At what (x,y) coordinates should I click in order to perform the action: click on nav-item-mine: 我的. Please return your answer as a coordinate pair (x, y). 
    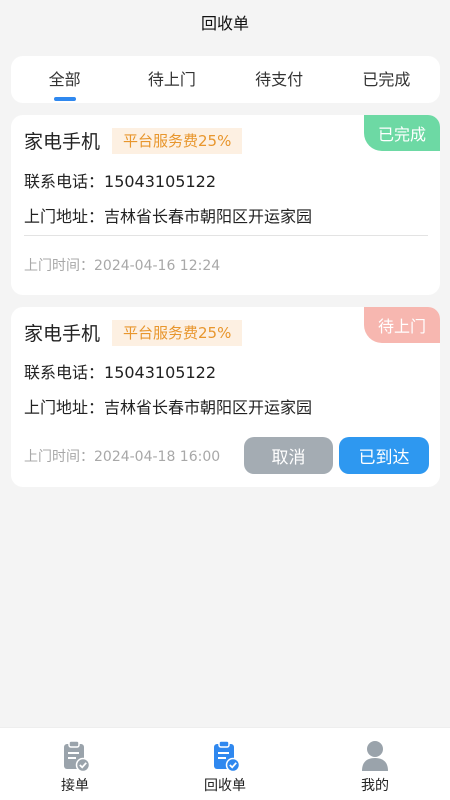
    Looking at the image, I should click on (375, 764).